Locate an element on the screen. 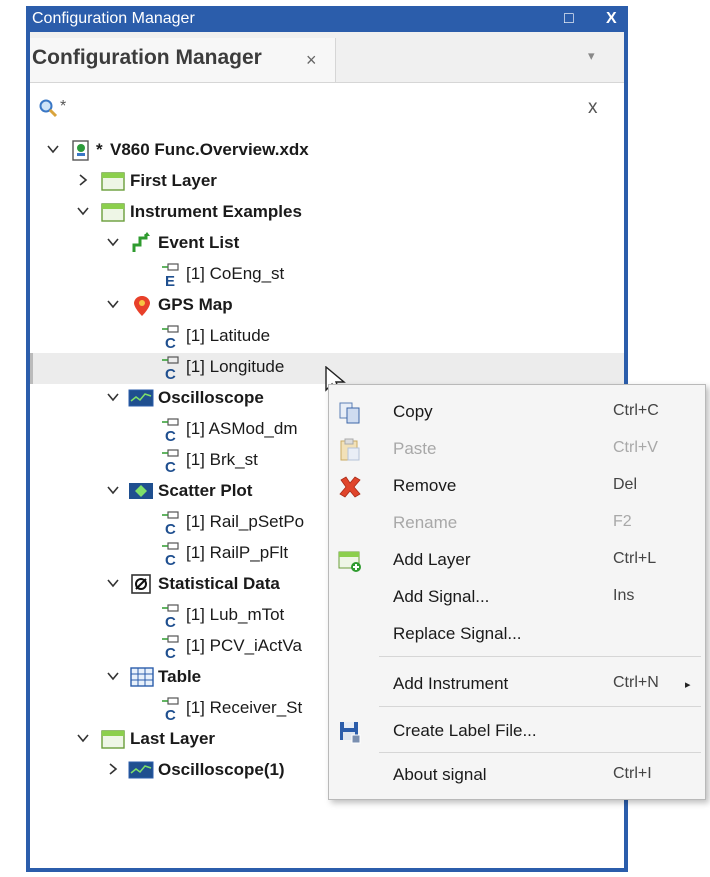  tree-item-label: Oscilloscope is located at coordinates (211, 397).